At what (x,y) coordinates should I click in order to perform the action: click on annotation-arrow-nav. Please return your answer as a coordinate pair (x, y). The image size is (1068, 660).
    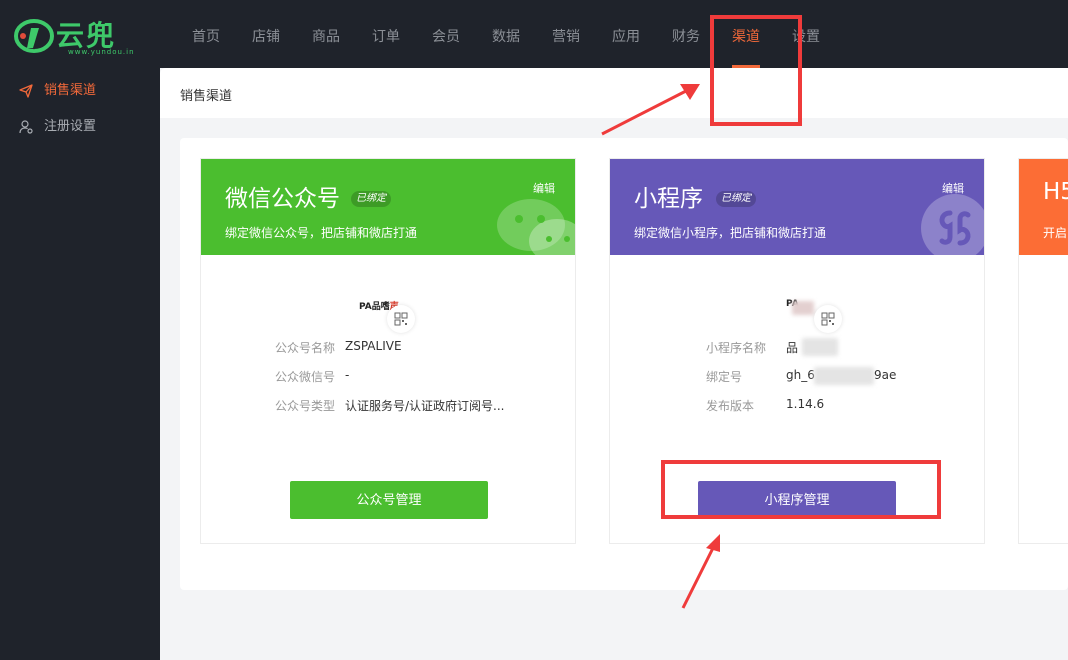
    Looking at the image, I should click on (644, 112).